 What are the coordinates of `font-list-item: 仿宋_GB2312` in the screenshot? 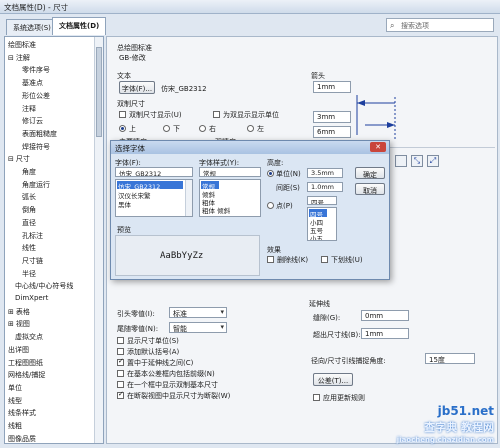 It's located at (150, 186).